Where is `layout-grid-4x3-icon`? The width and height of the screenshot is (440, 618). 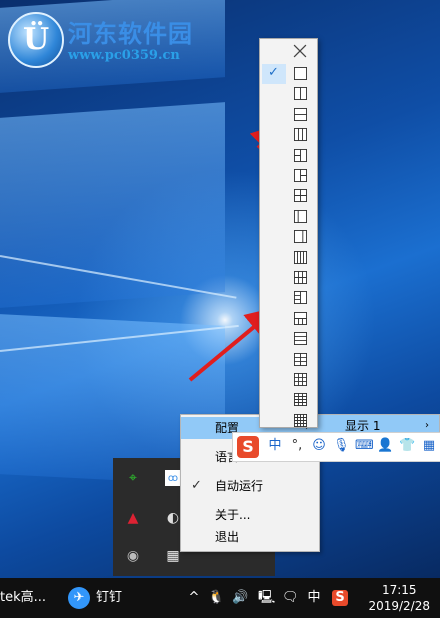 layout-grid-4x3-icon is located at coordinates (300, 400).